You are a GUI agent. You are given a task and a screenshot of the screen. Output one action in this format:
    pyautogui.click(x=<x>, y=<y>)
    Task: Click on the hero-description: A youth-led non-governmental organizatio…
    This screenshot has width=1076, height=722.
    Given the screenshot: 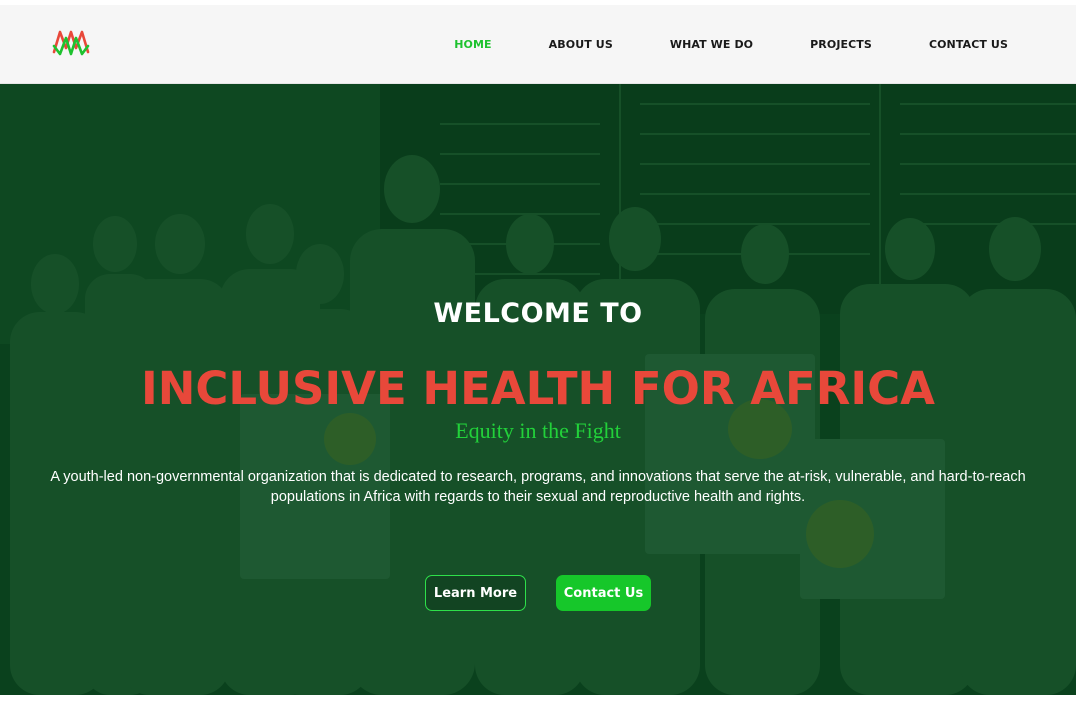 What is the action you would take?
    pyautogui.click(x=538, y=487)
    